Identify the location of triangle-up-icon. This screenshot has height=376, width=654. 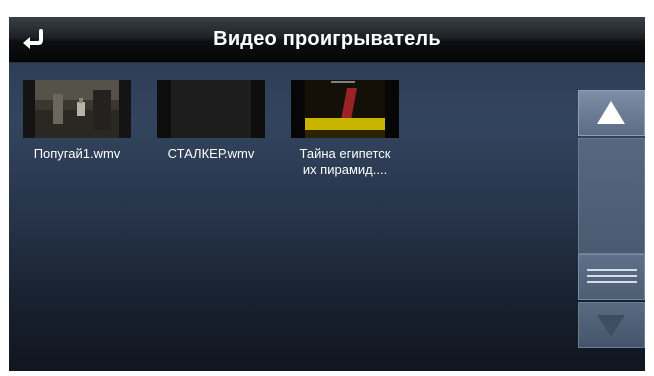
(611, 112).